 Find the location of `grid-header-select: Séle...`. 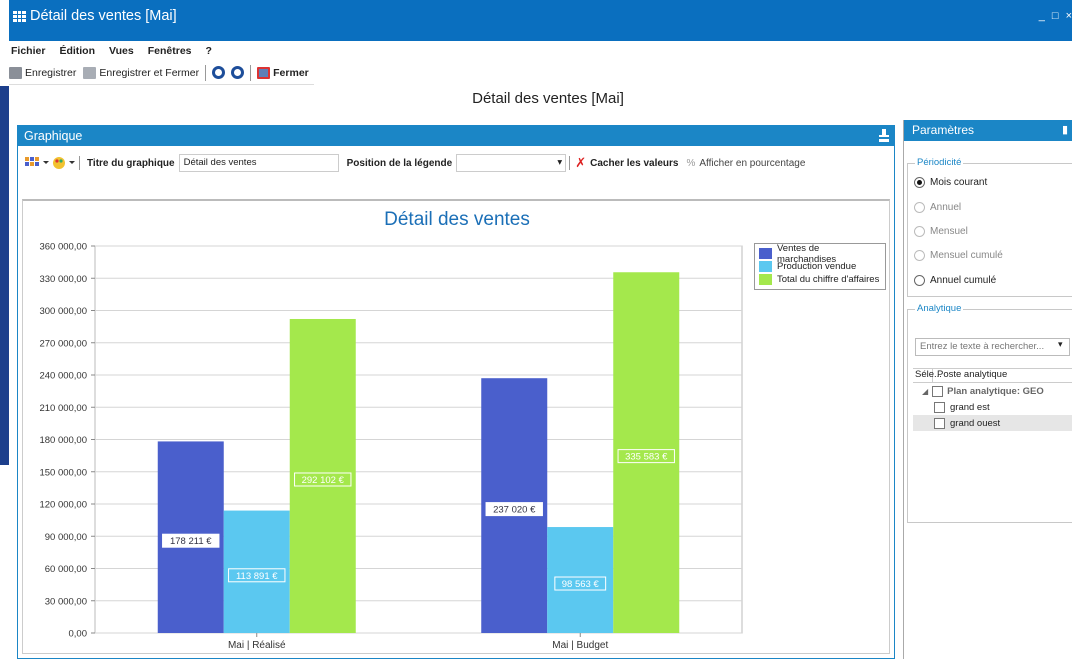

grid-header-select: Séle... is located at coordinates (927, 375).